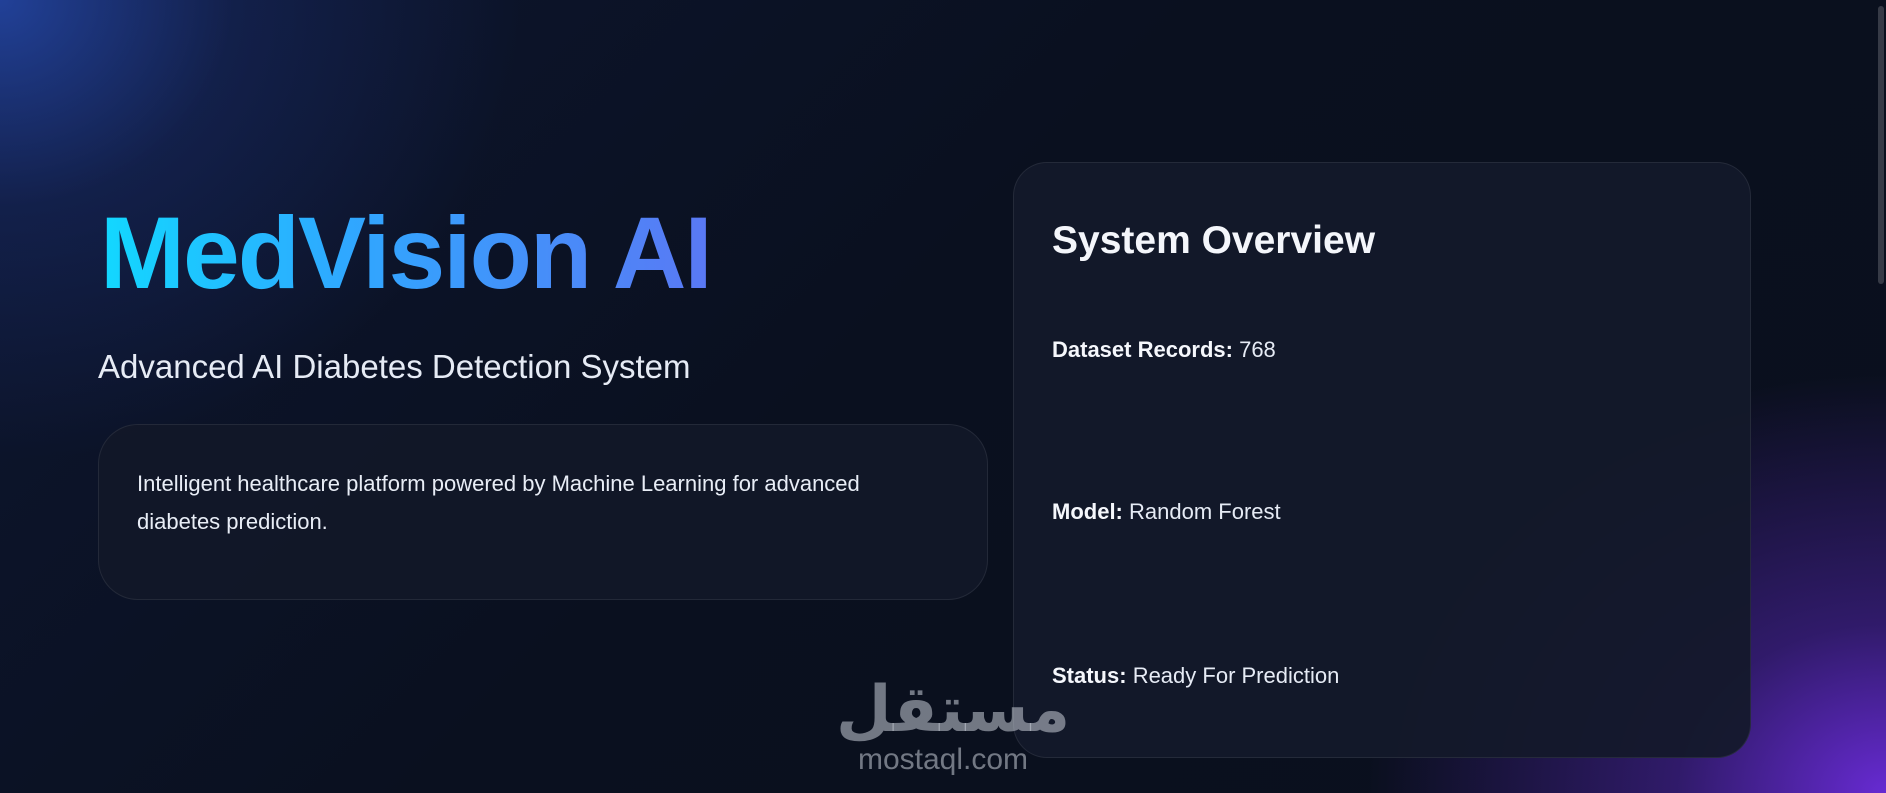  What do you see at coordinates (1214, 240) in the screenshot?
I see `overview-title: System Overview` at bounding box center [1214, 240].